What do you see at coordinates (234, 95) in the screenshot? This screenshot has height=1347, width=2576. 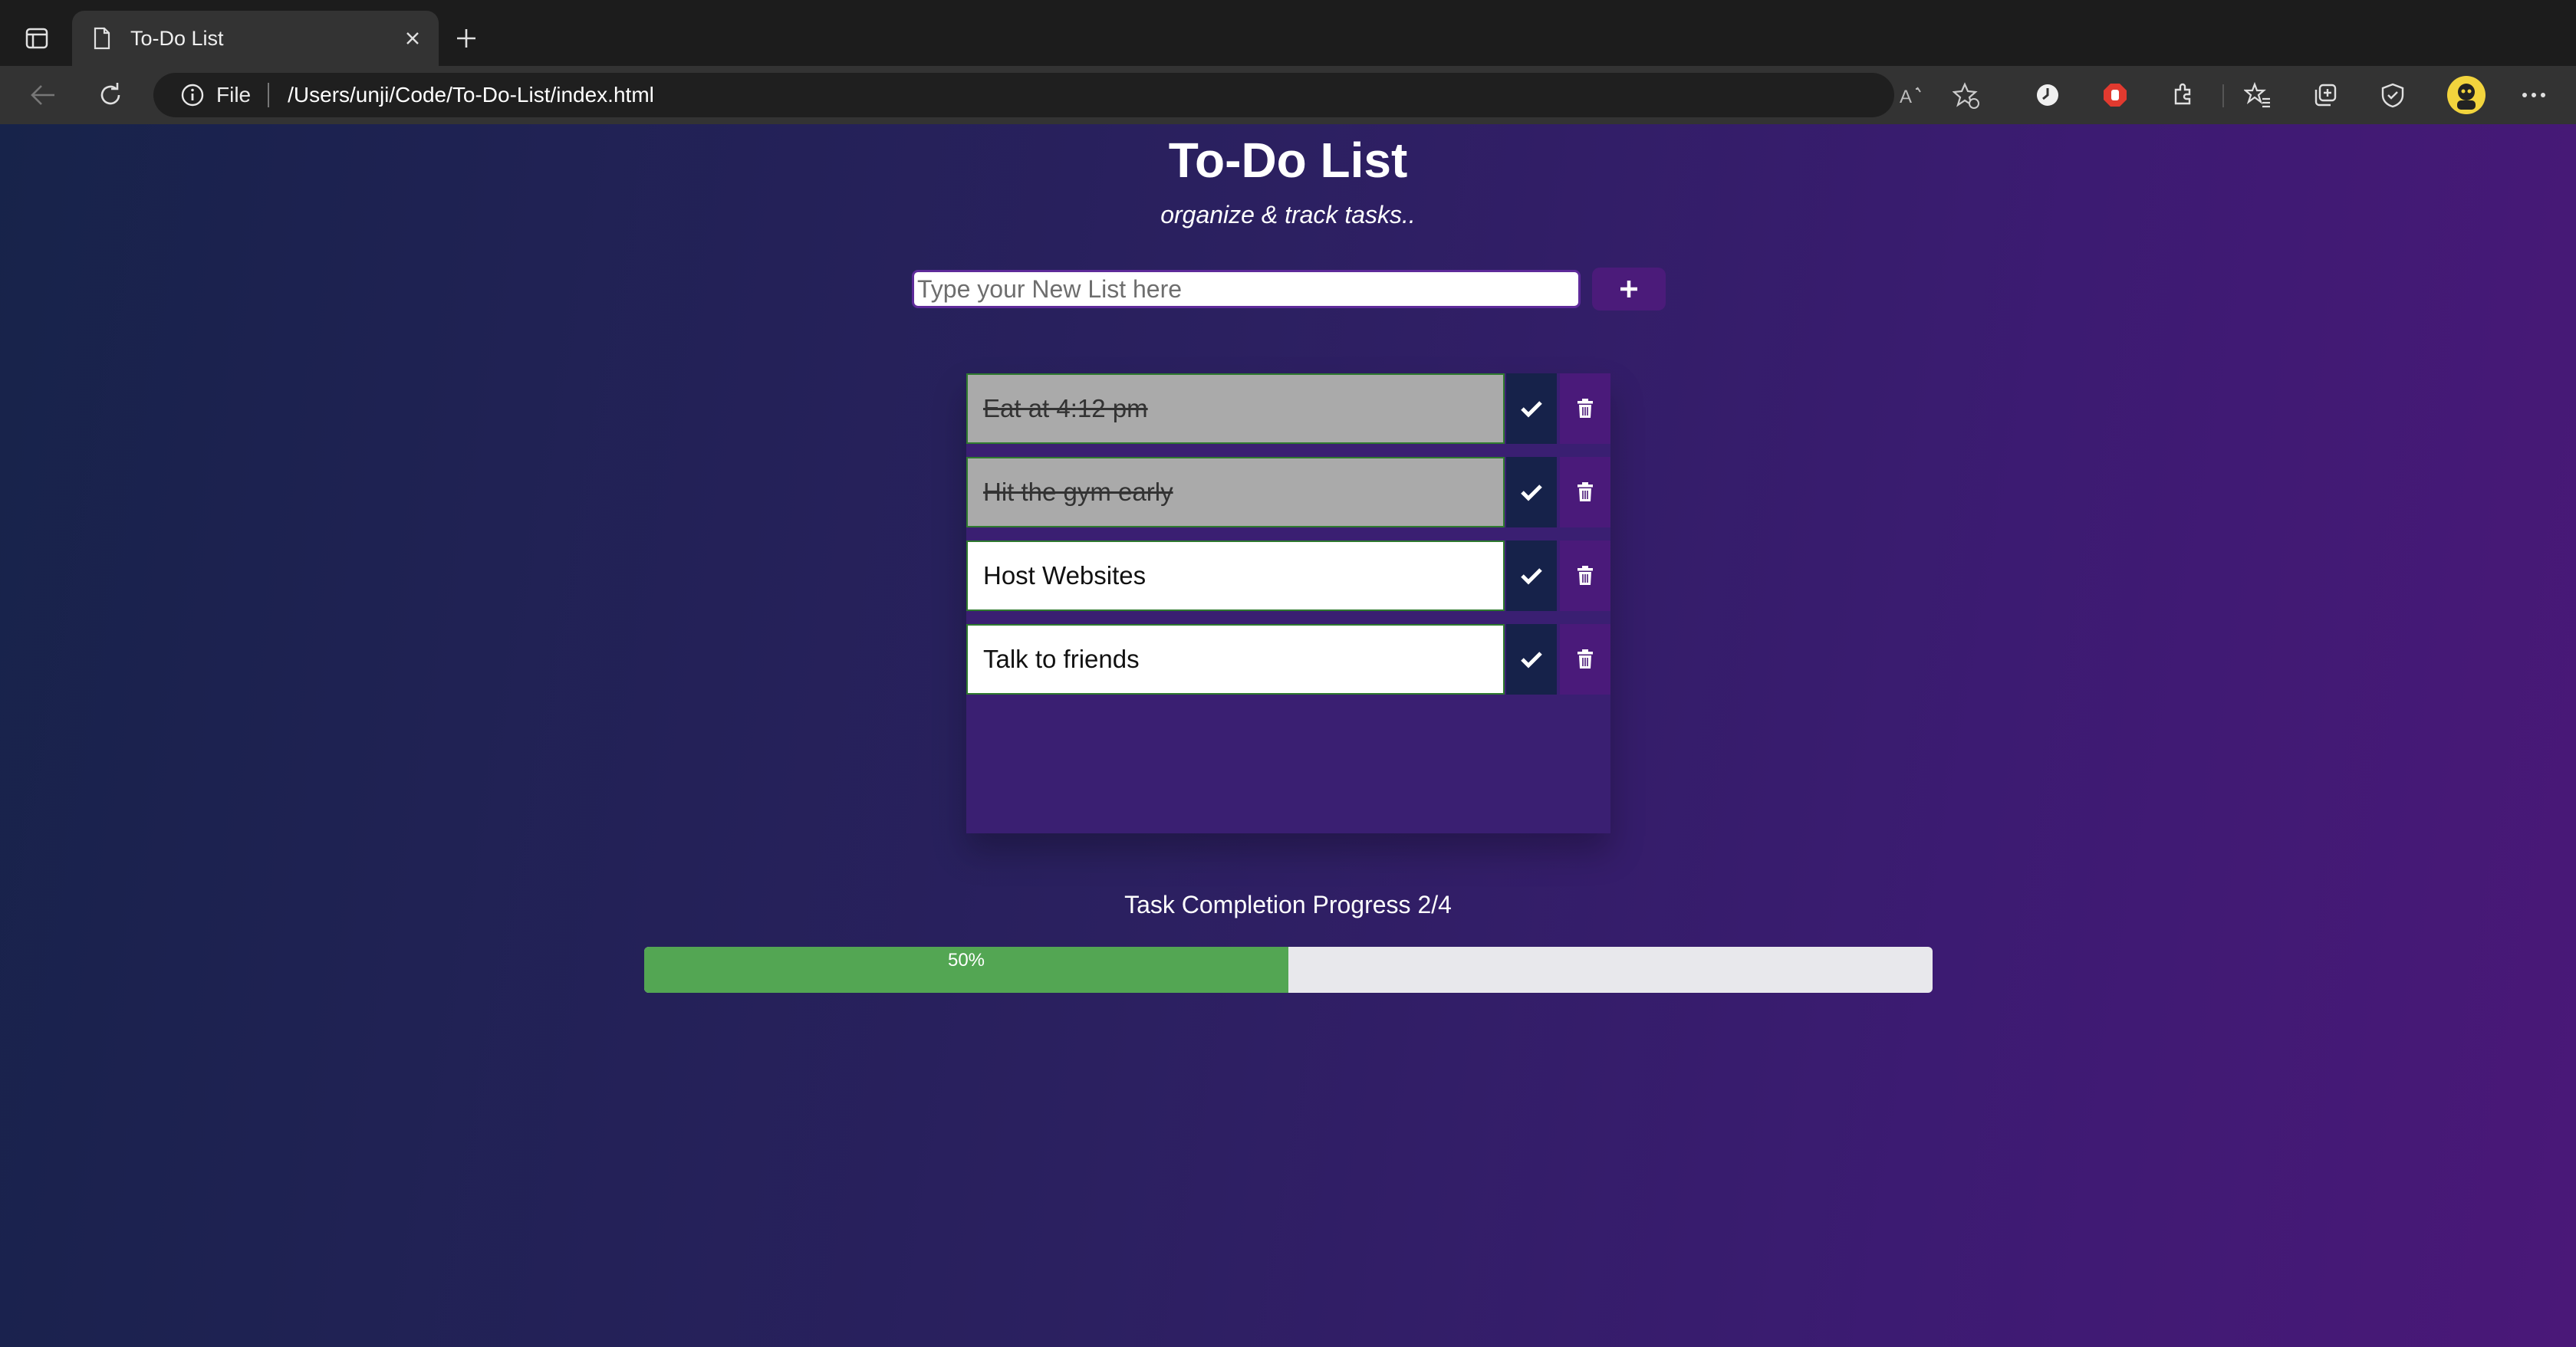 I see `url-scheme-label: File` at bounding box center [234, 95].